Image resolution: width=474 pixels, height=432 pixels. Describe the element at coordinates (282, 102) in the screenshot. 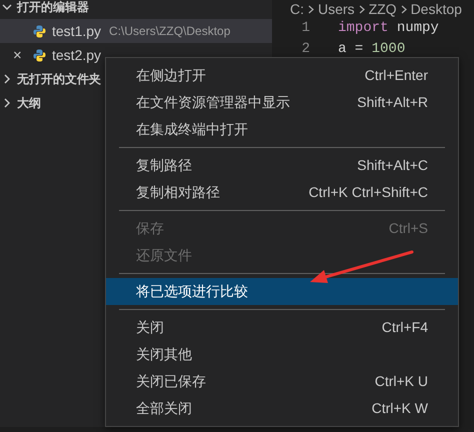

I see `menu-item: 在文件资源管理器中显示 Shift+Alt+R` at that location.